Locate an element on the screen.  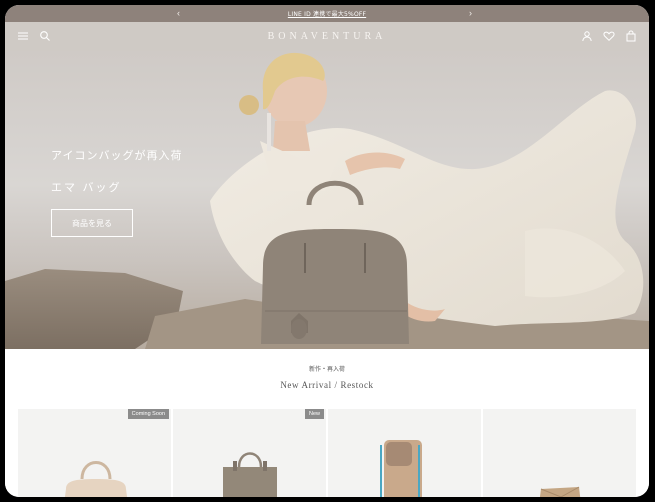
announcement-next-arrow: › is located at coordinates (470, 13).